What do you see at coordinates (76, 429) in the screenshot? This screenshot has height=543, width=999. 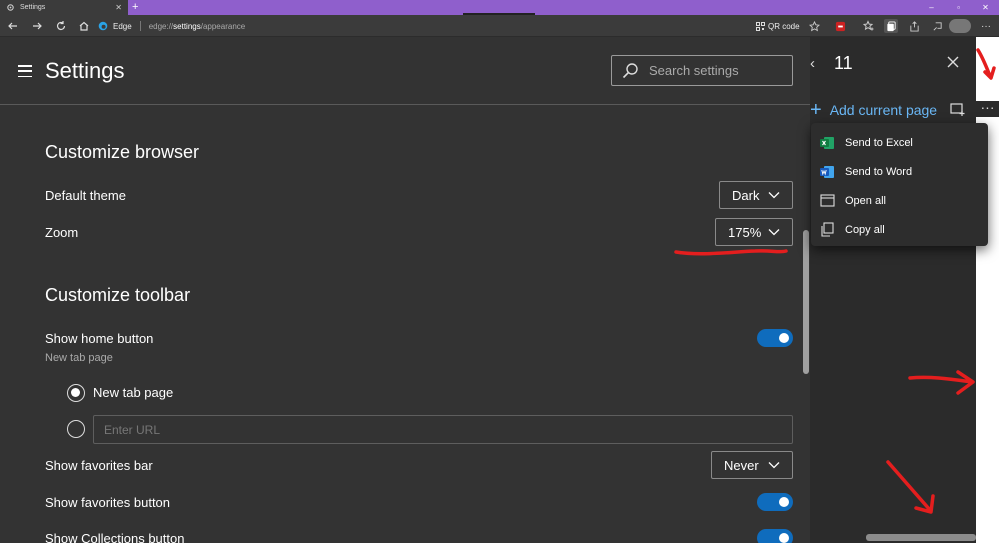 I see `radio-custom-url` at bounding box center [76, 429].